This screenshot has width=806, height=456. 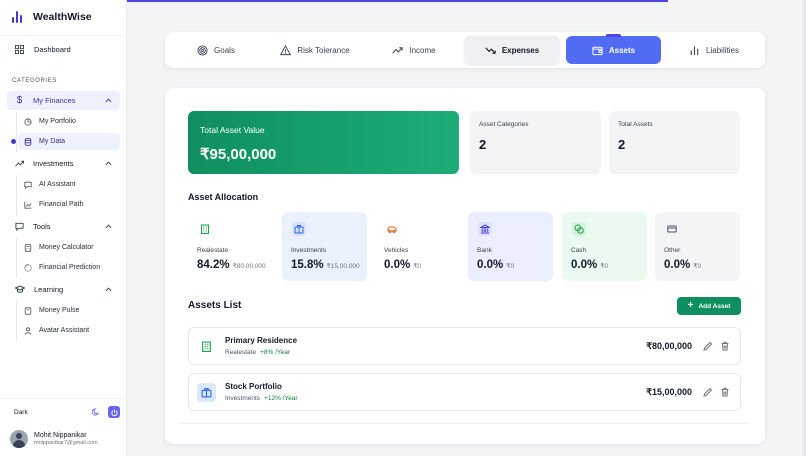 I want to click on tab-assets: Assets, so click(x=613, y=50).